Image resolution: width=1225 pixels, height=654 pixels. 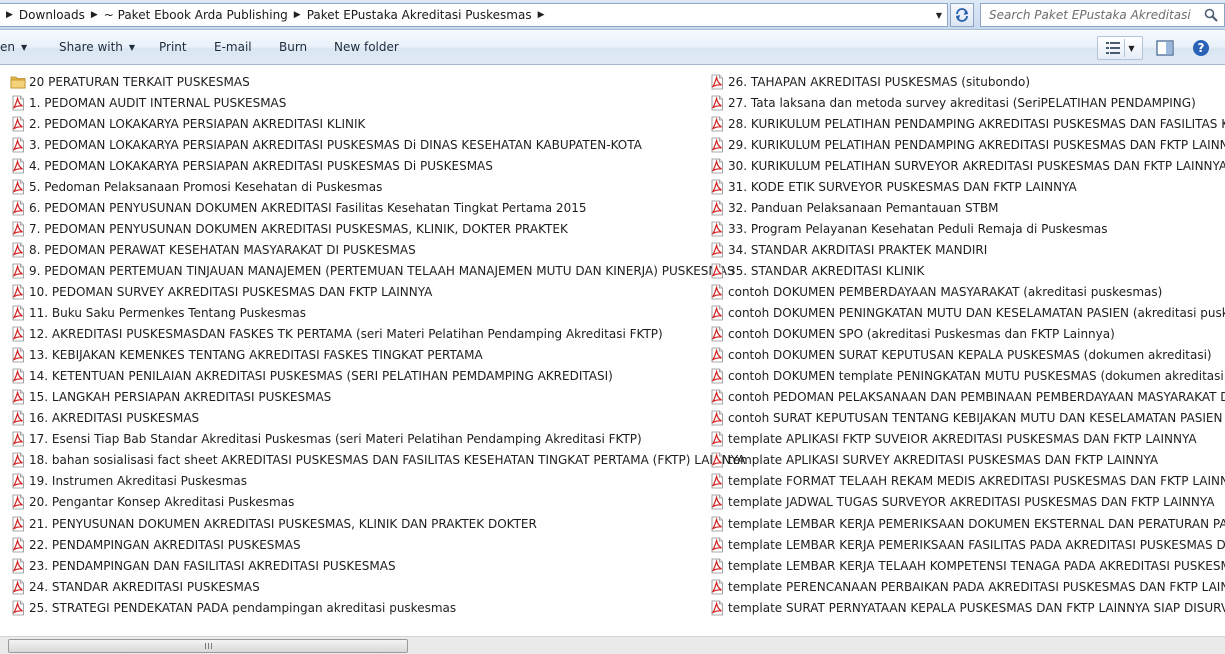 What do you see at coordinates (360, 102) in the screenshot?
I see `file-item: 1. PEDOMAN AUDIT INTERNAL PUSKESMAS` at bounding box center [360, 102].